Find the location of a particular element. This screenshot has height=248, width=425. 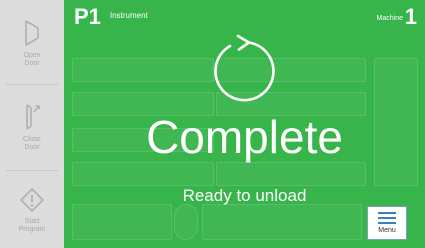

background-info-icon is located at coordinates (186, 222).